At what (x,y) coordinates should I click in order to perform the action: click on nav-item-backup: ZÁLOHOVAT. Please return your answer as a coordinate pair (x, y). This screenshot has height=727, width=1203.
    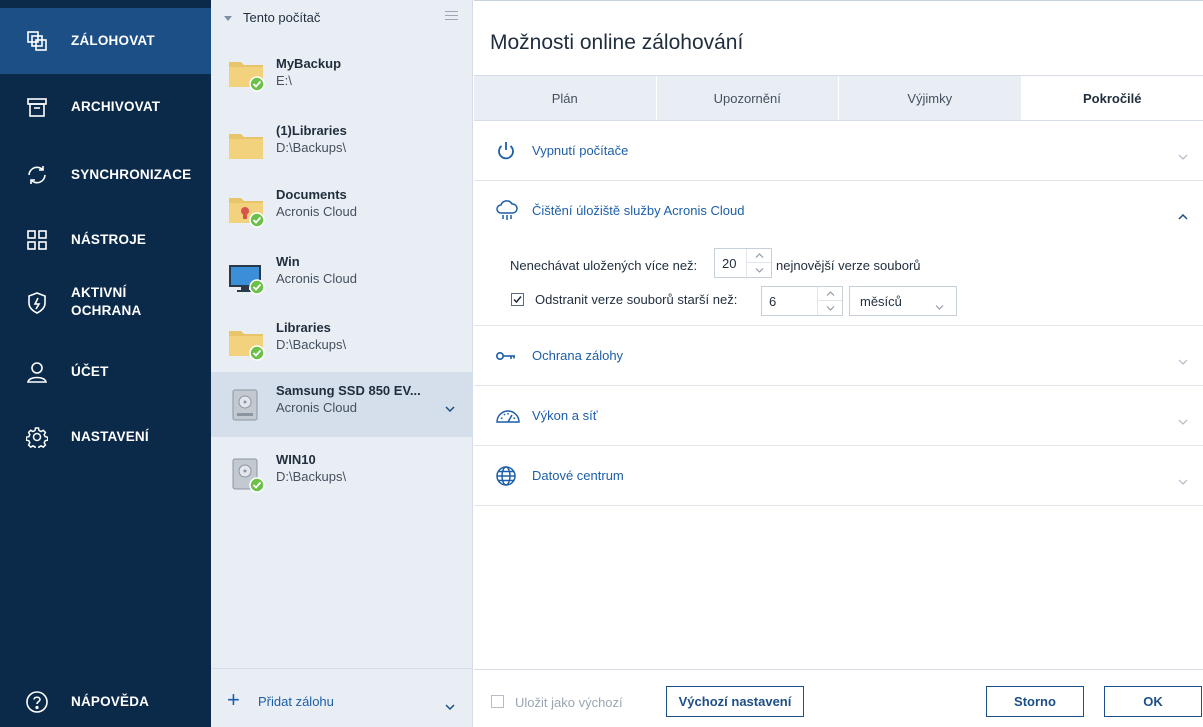
    Looking at the image, I should click on (105, 41).